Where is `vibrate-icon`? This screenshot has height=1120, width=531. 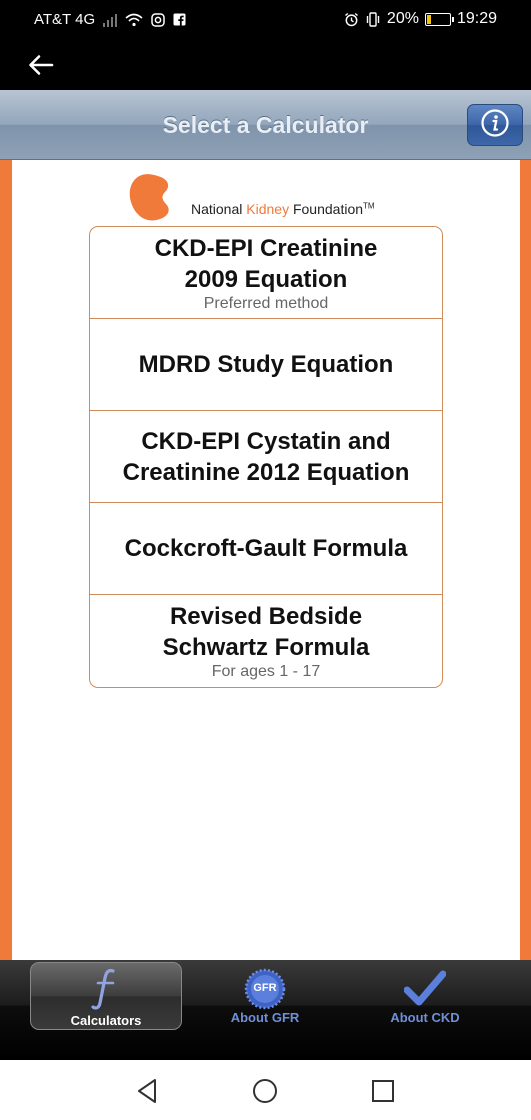
vibrate-icon is located at coordinates (373, 19).